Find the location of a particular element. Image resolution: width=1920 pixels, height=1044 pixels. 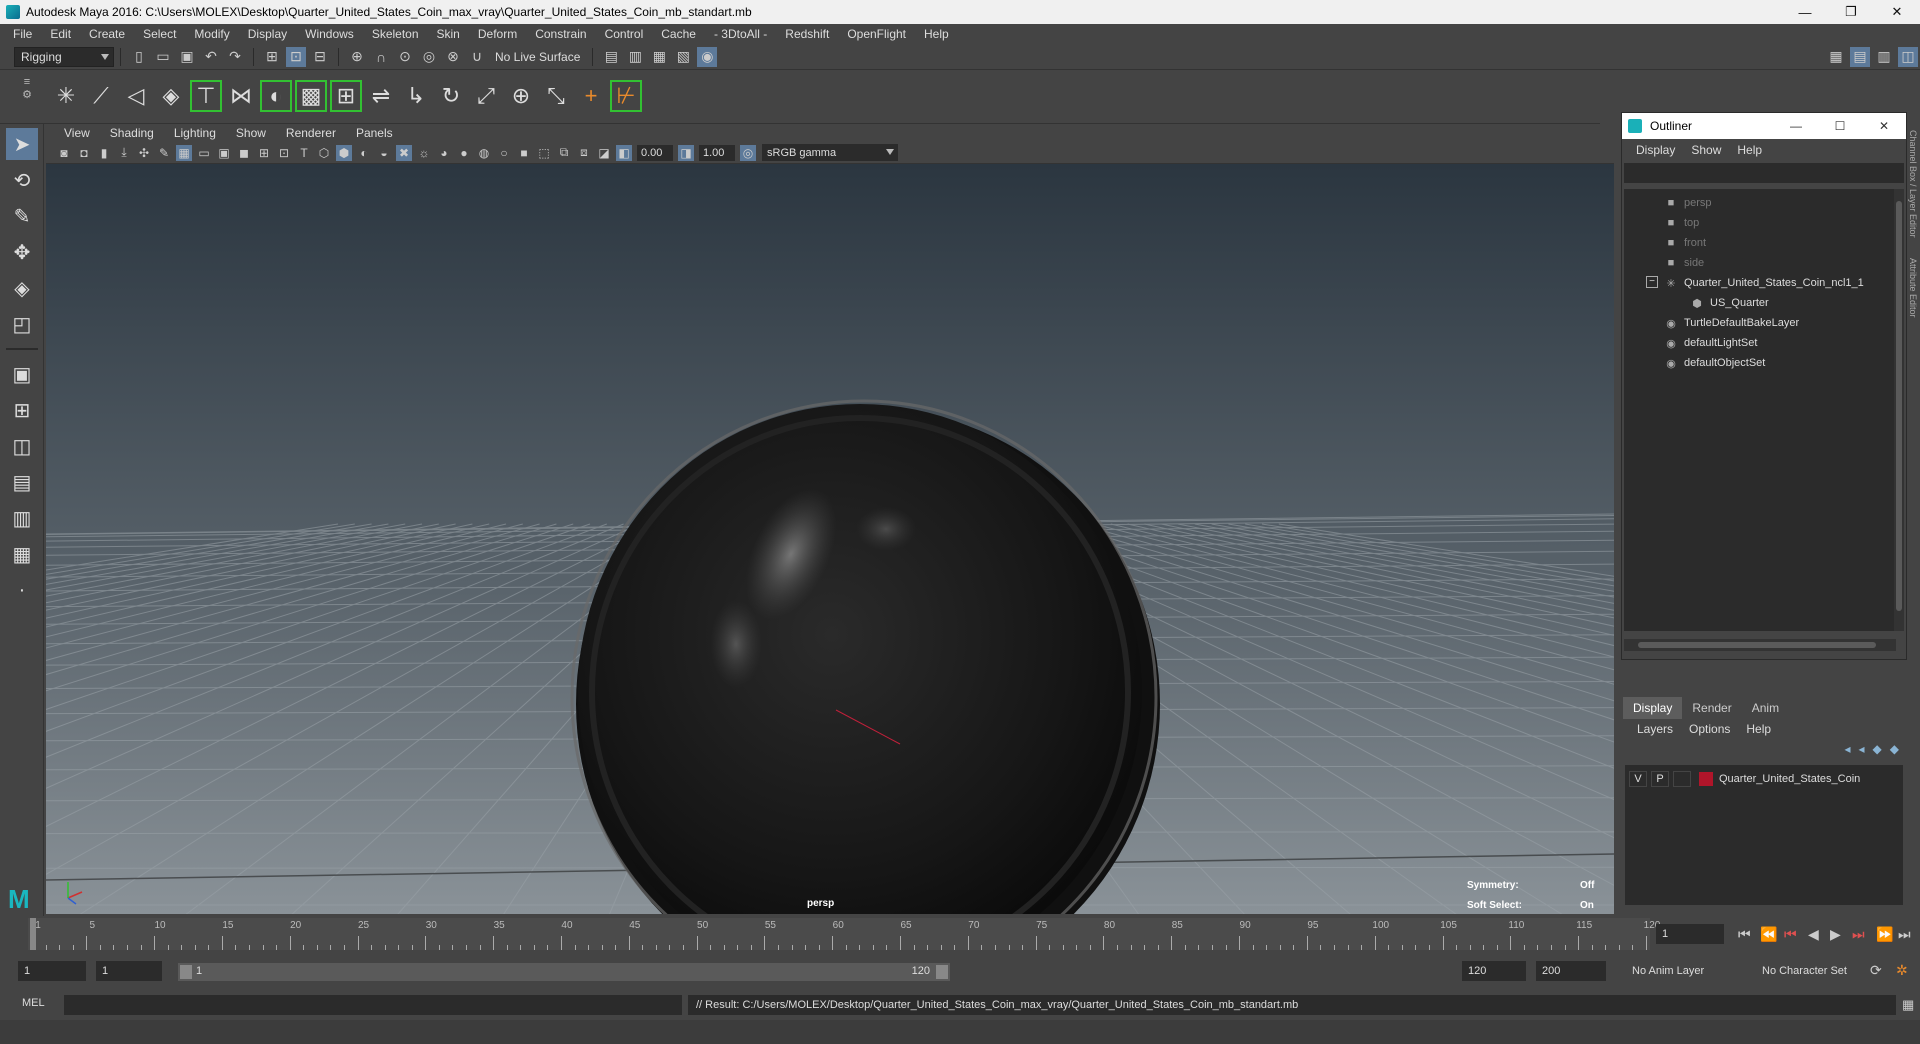

tab-render: Render is located at coordinates (1711, 708).